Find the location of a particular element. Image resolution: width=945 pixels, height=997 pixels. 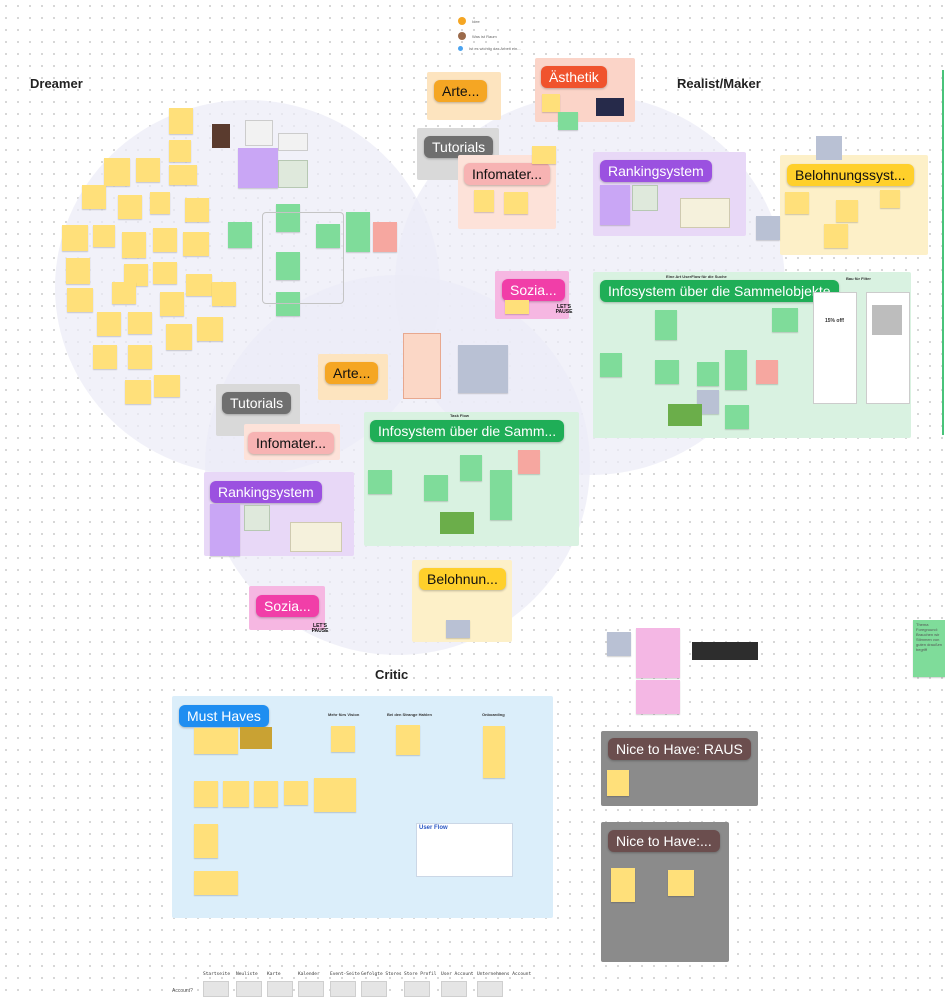

doc-card is located at coordinates (422, 366).